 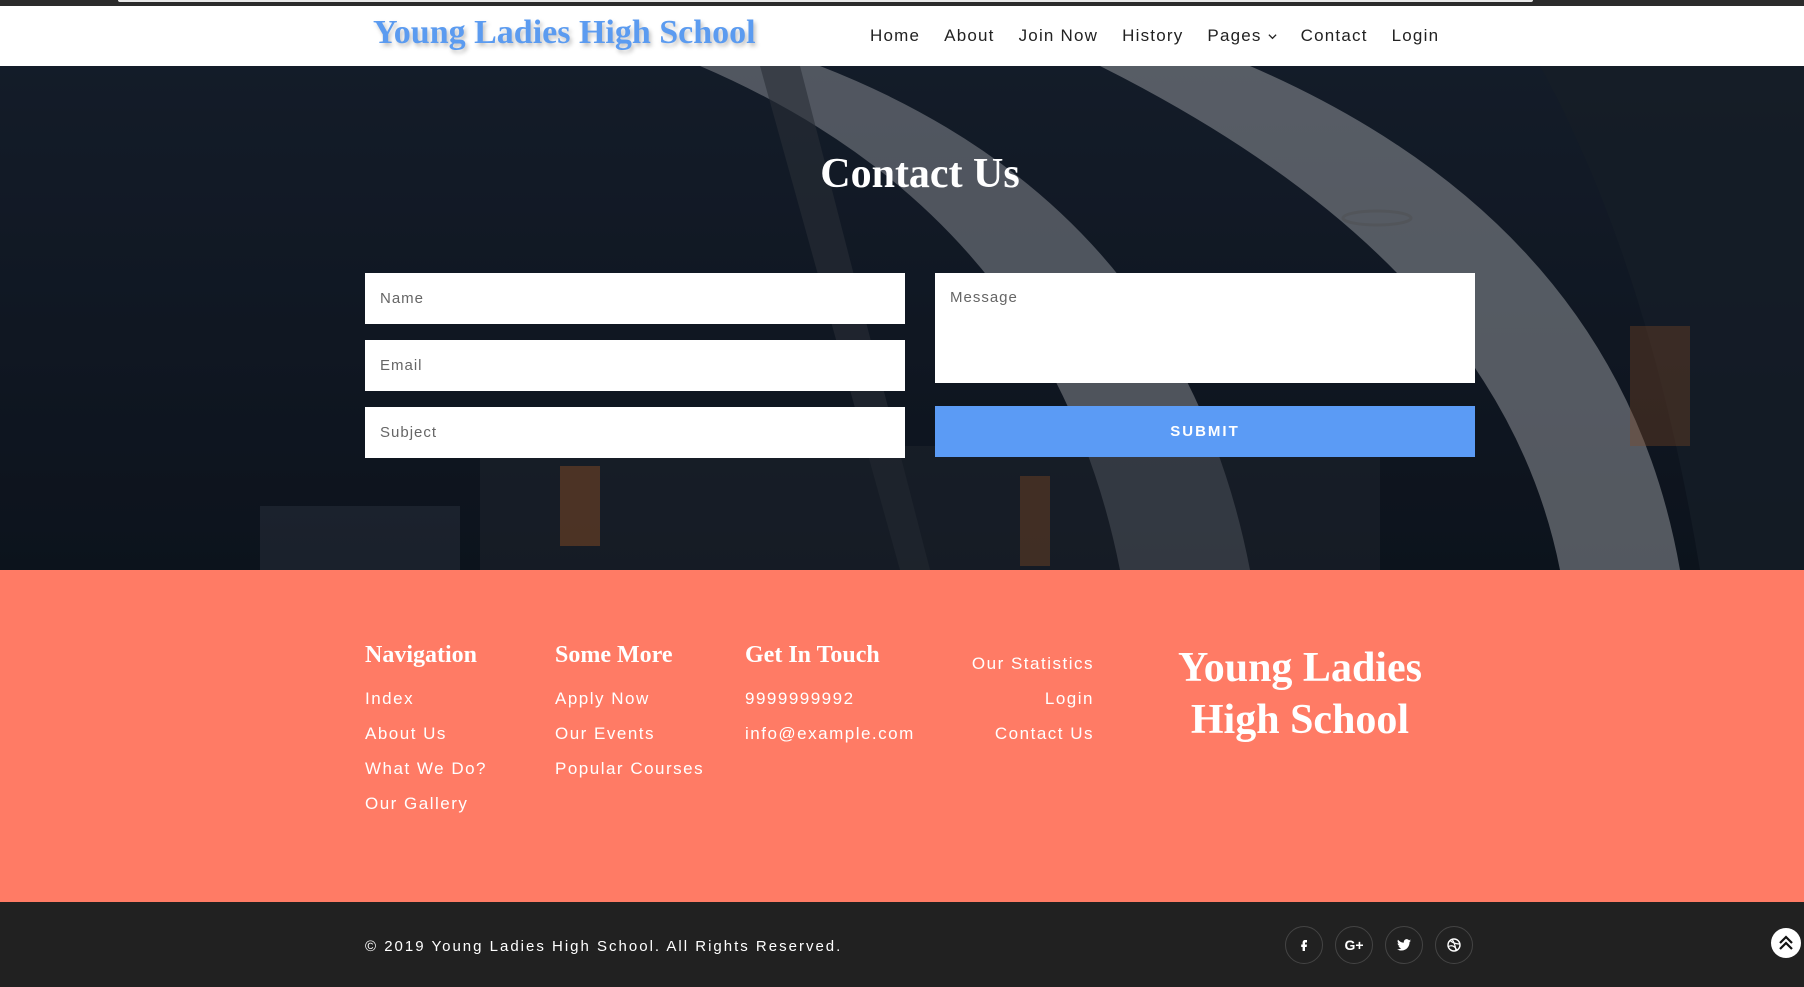 What do you see at coordinates (426, 804) in the screenshot?
I see `footer-link-our-gallery: Our Gallery` at bounding box center [426, 804].